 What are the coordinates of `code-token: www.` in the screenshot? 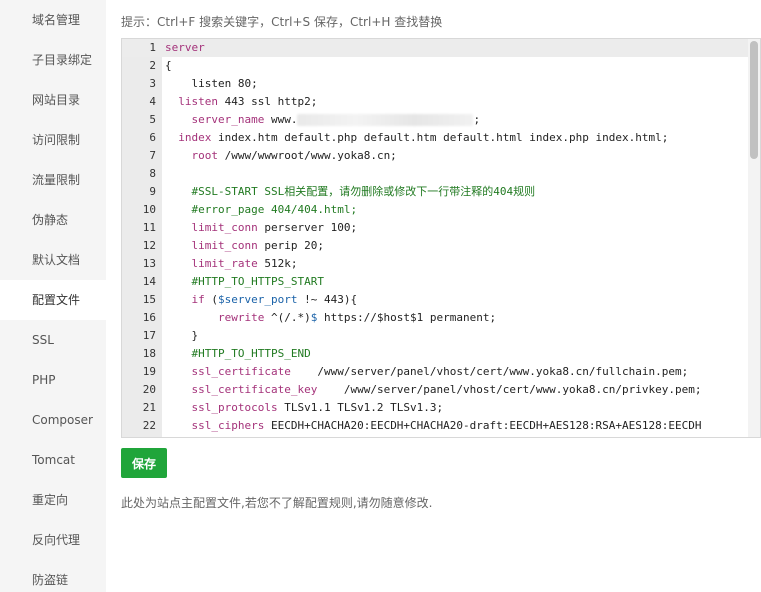 It's located at (281, 119).